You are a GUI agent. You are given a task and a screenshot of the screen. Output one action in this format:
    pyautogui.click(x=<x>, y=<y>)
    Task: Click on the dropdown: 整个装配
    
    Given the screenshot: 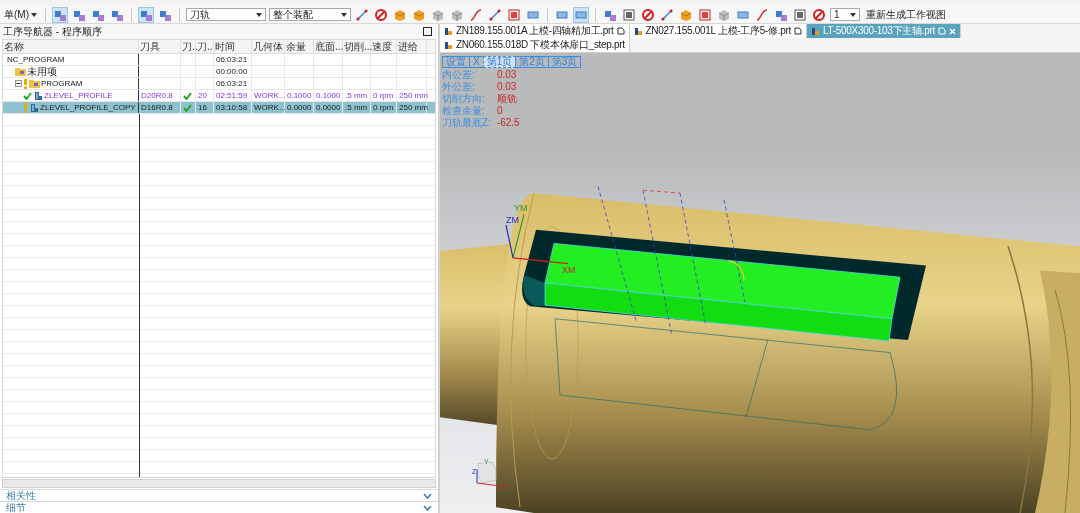 What is the action you would take?
    pyautogui.click(x=310, y=14)
    